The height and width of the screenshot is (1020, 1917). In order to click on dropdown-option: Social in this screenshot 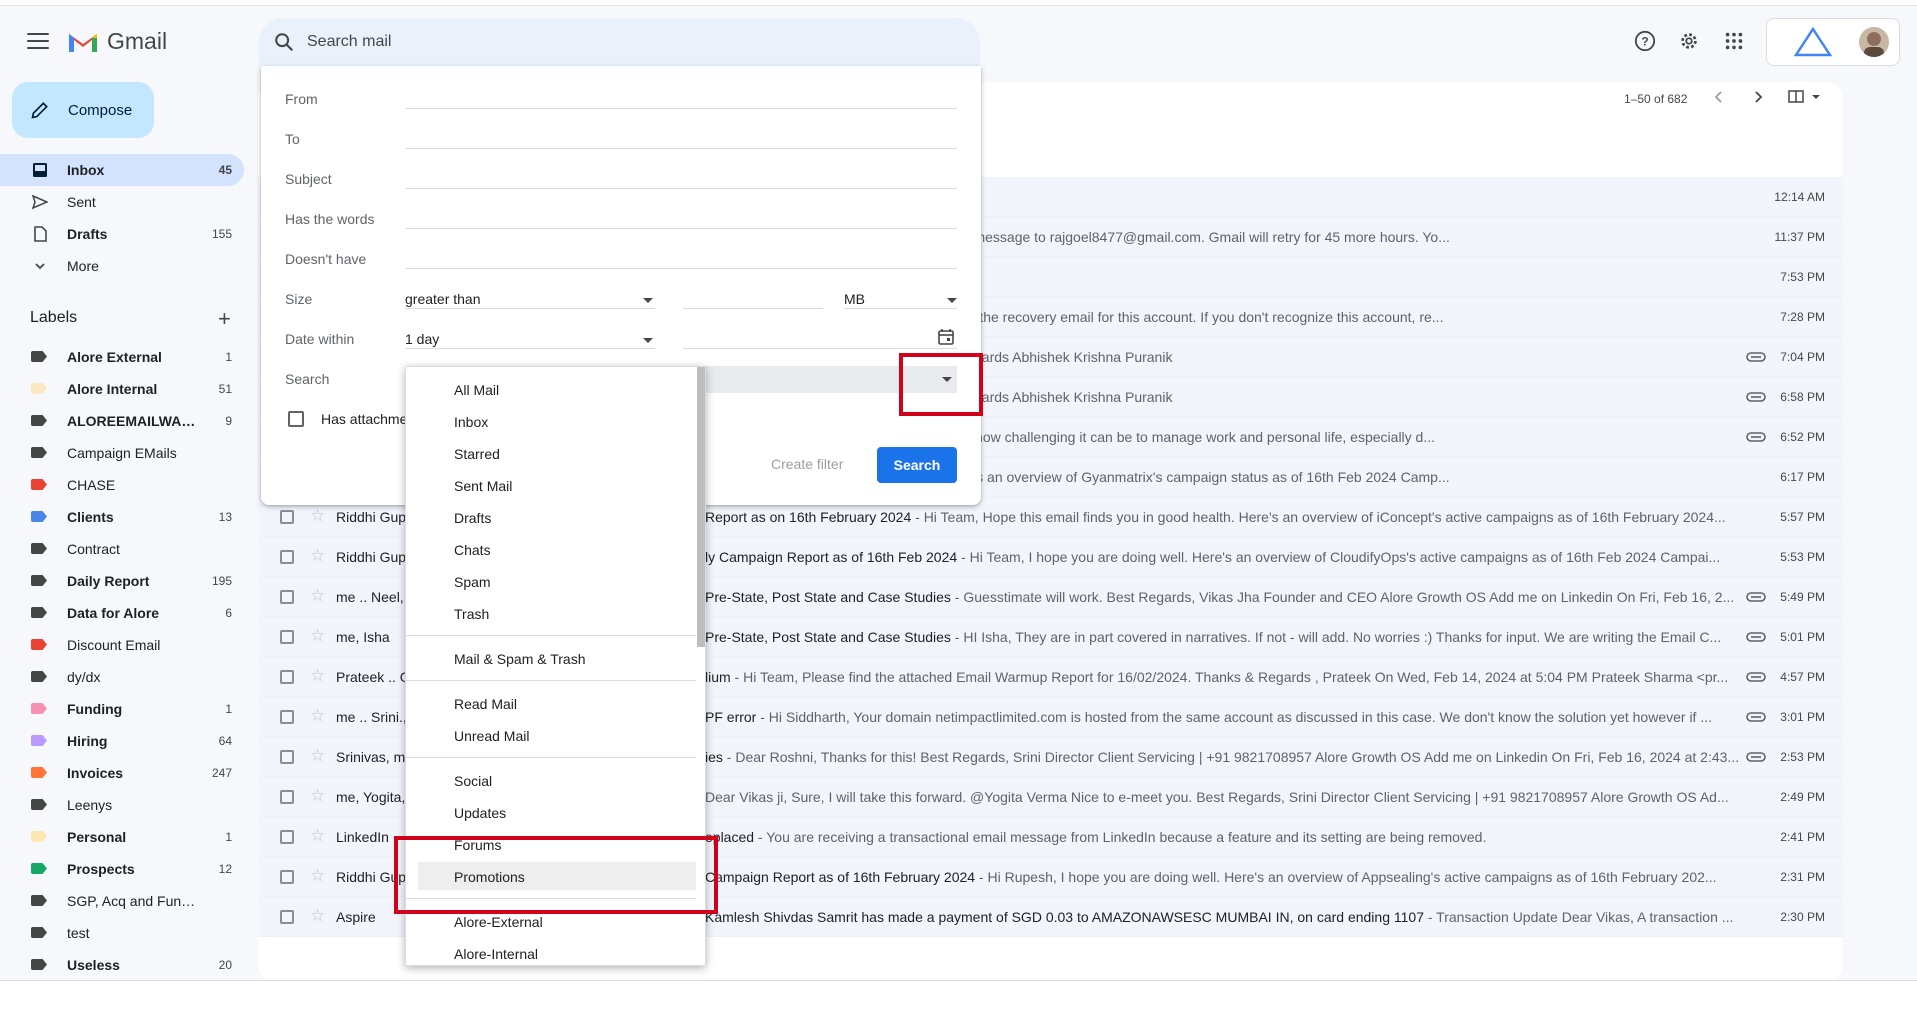, I will do `click(551, 780)`.